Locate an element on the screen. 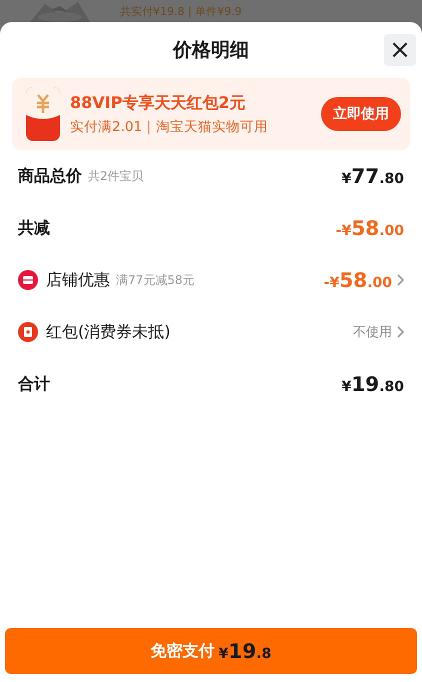 The width and height of the screenshot is (422, 682). row-label: 商品总价 is located at coordinates (50, 176).